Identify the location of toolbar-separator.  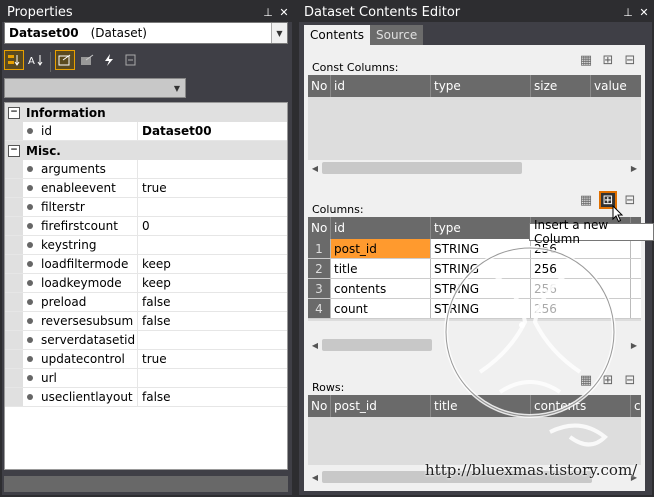
(50, 62).